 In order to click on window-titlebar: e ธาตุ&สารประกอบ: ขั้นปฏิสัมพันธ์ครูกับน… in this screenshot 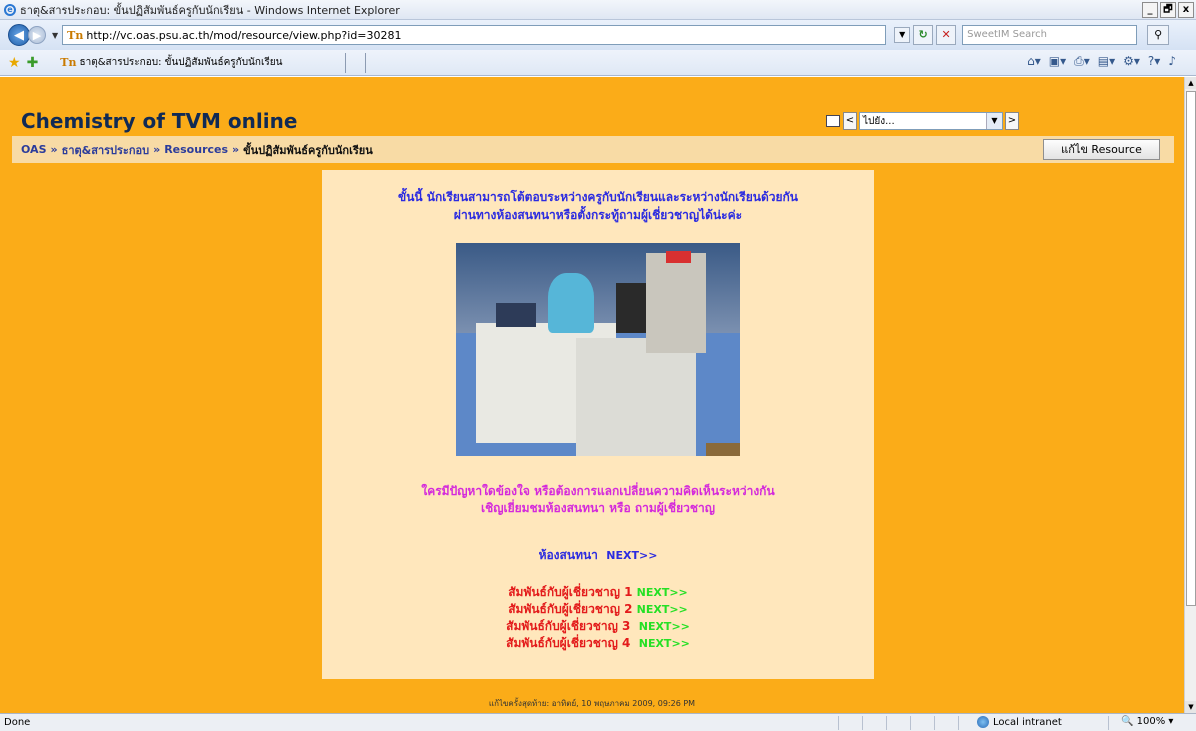, I will do `click(598, 10)`.